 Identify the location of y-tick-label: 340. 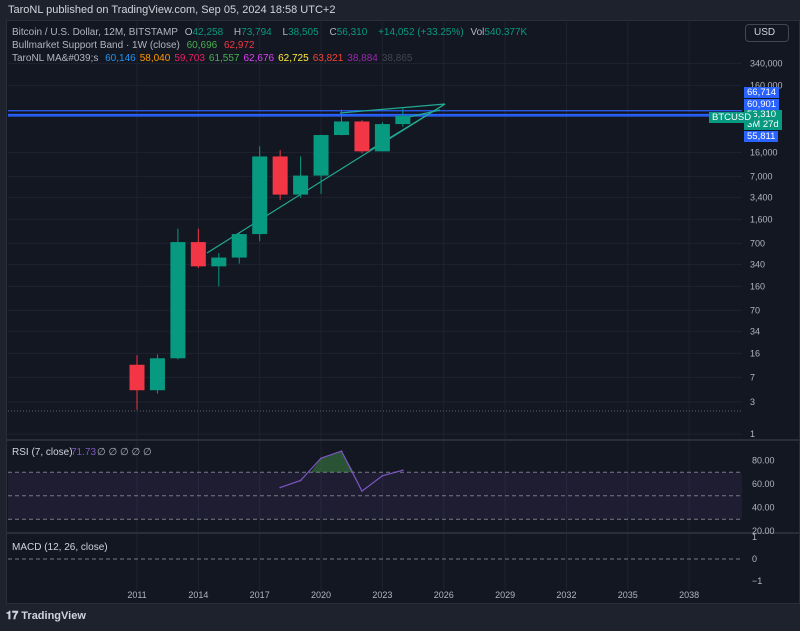
(757, 264).